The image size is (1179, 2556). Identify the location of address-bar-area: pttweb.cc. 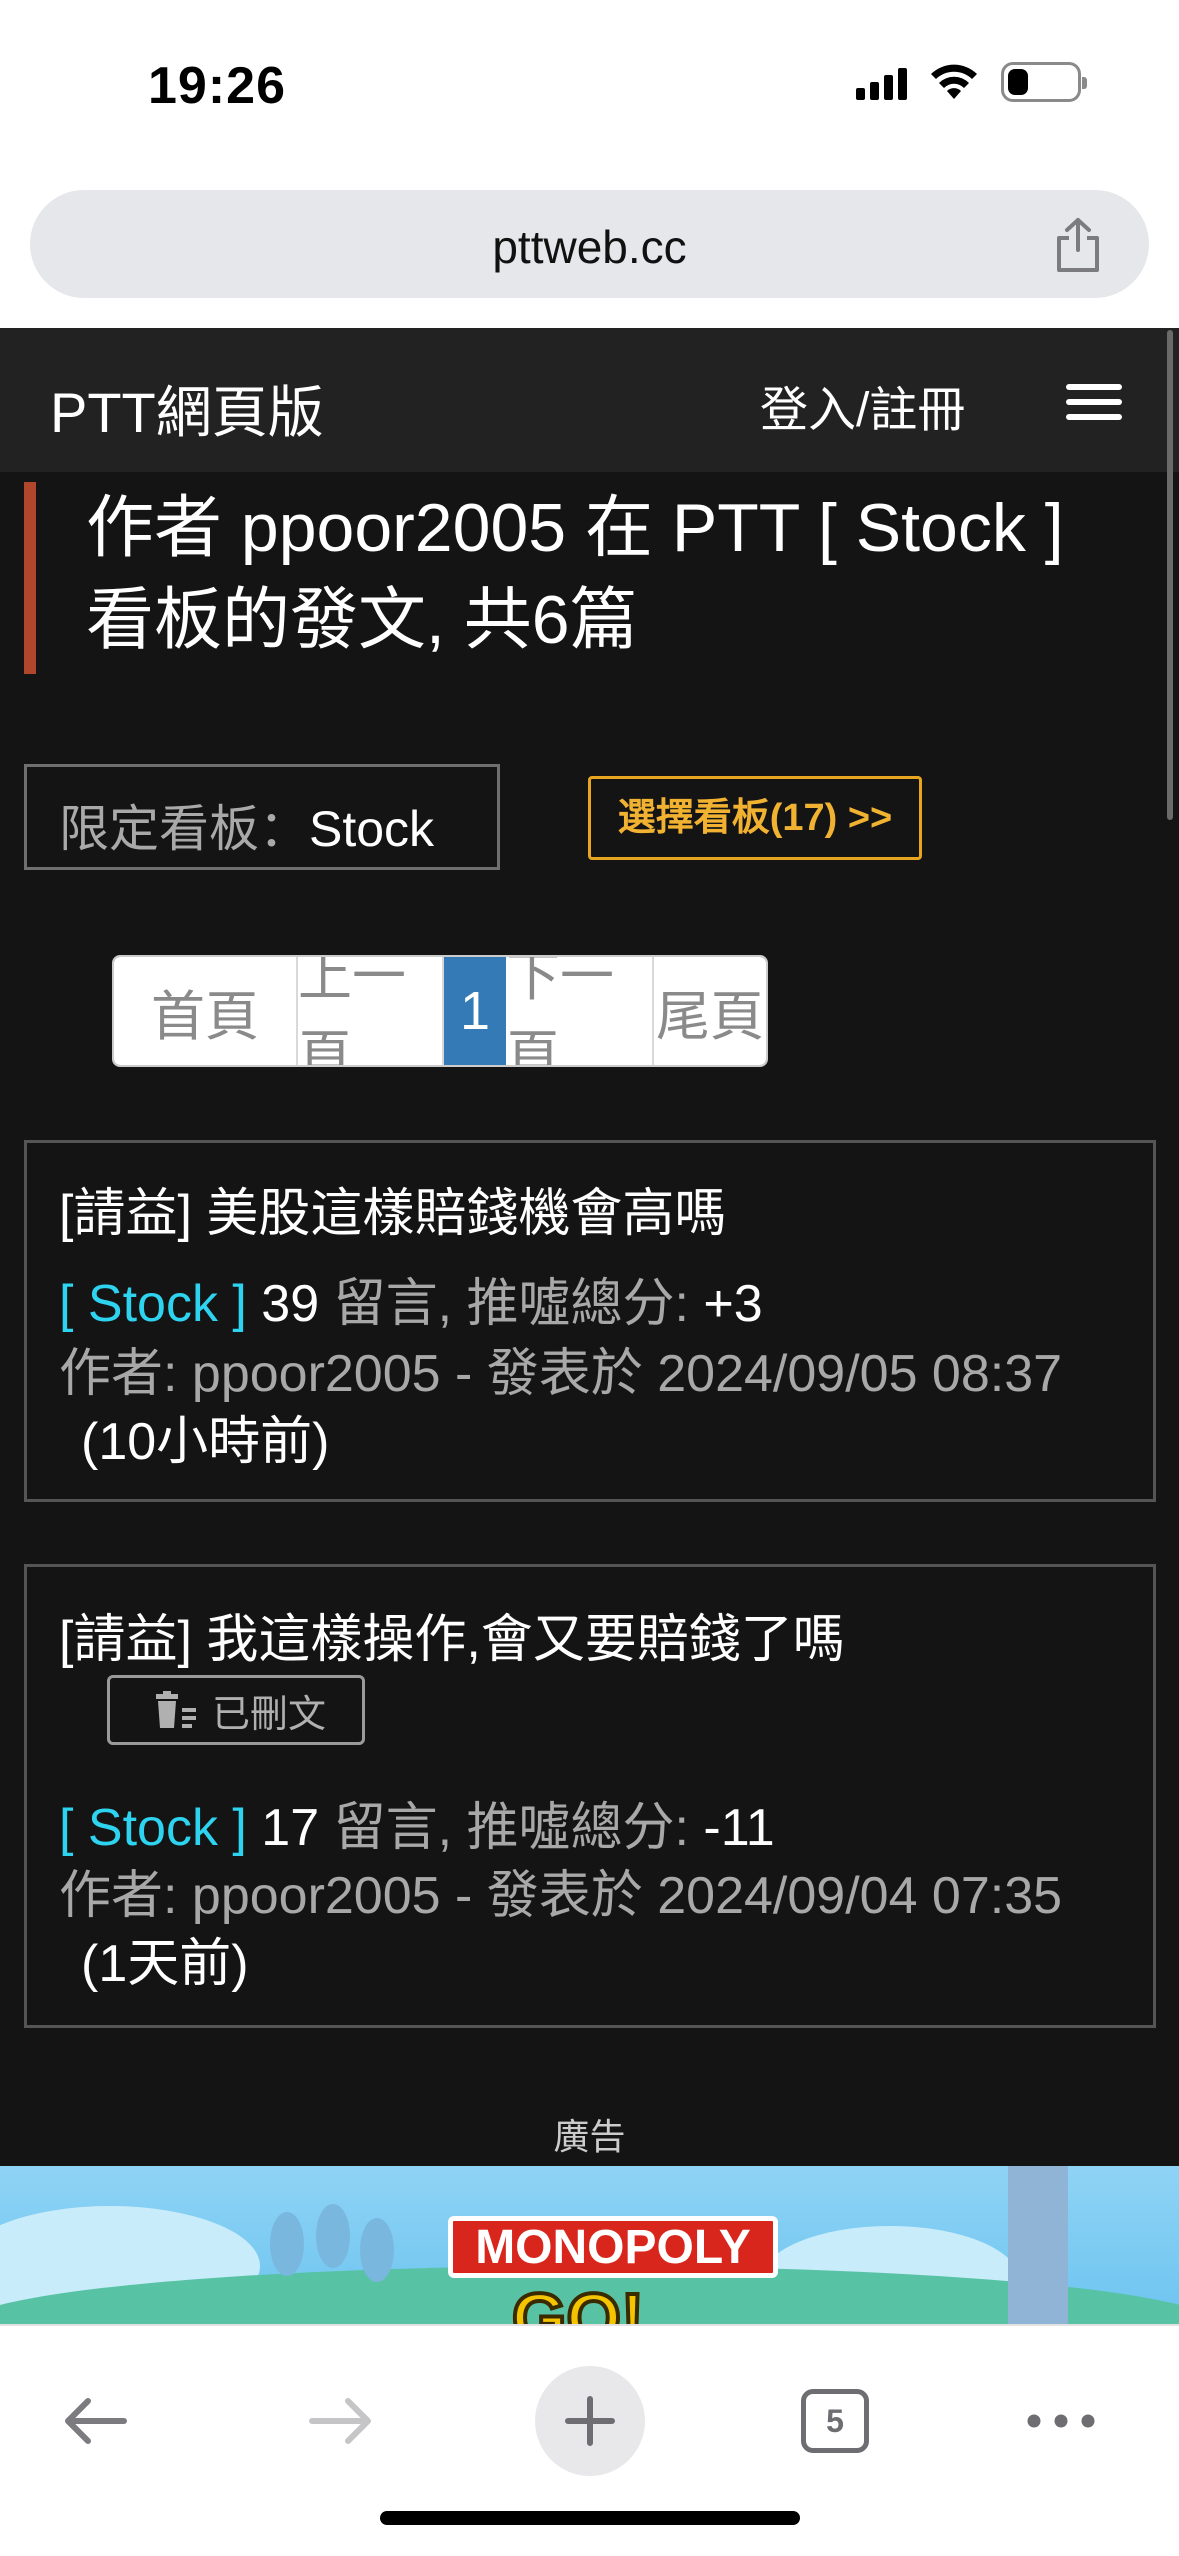
(589, 249).